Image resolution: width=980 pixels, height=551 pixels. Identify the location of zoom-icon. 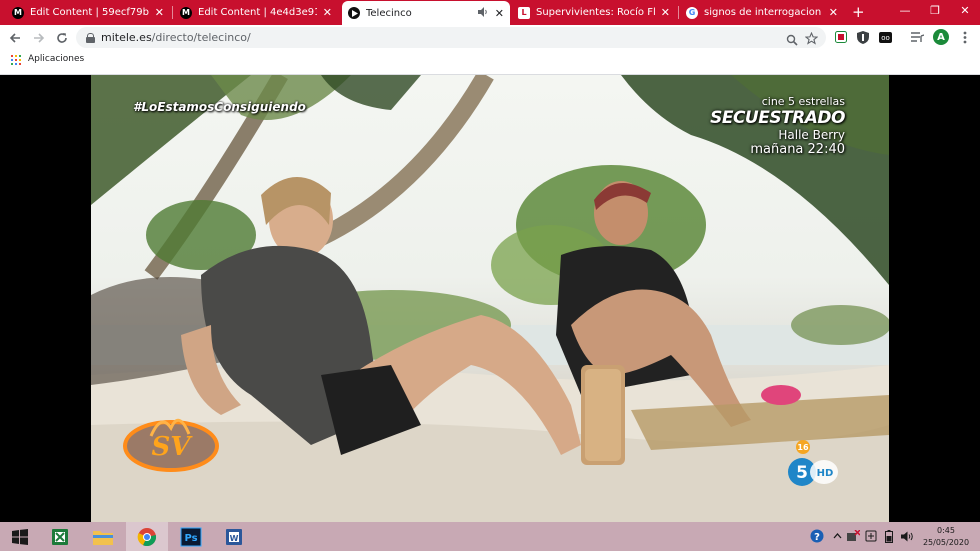
(792, 40).